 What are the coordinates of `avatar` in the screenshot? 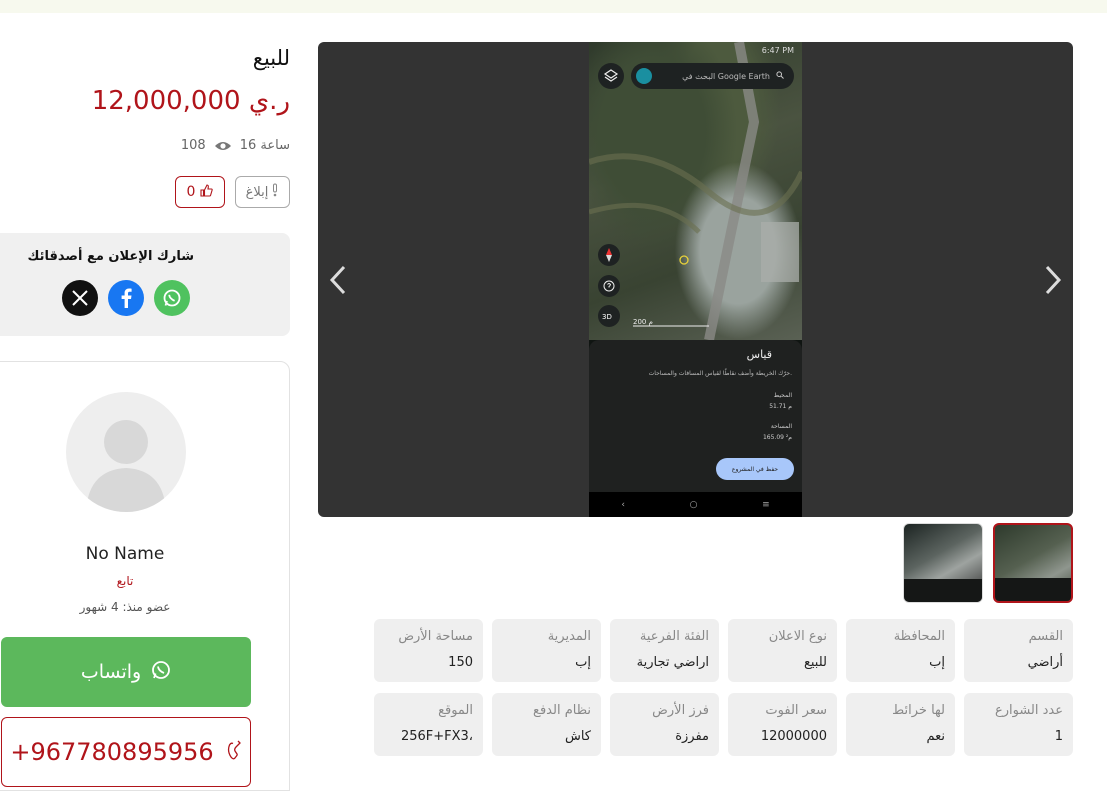 It's located at (126, 452).